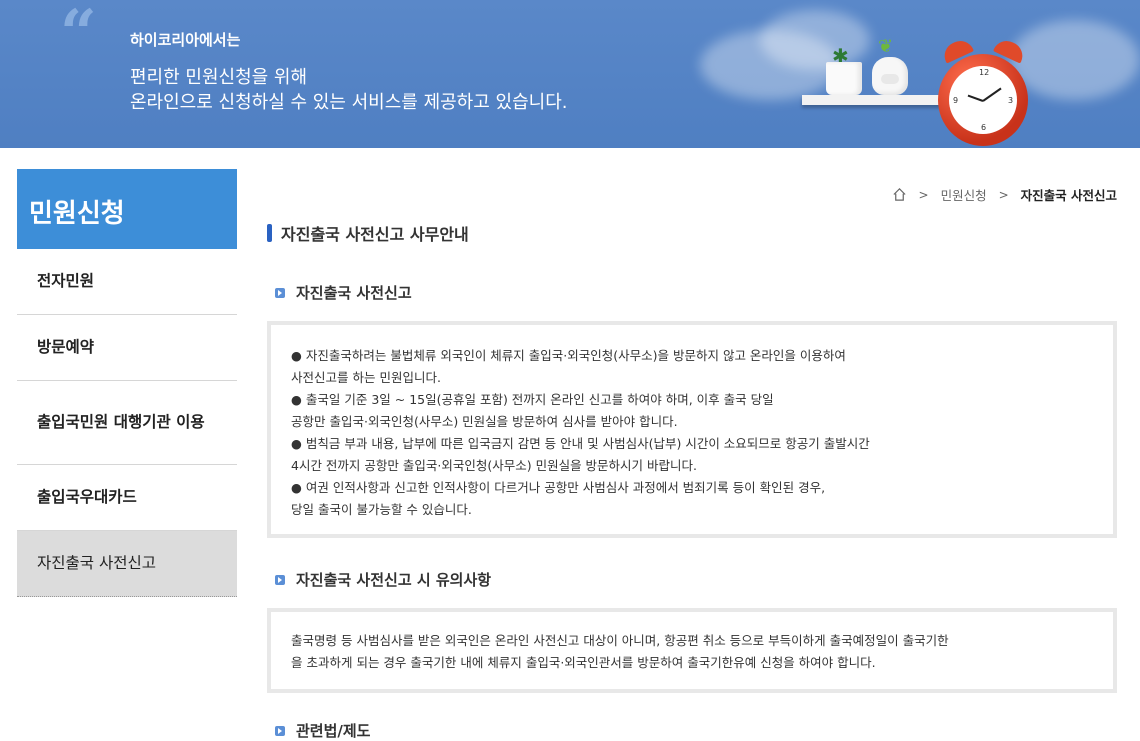  What do you see at coordinates (1011, 100) in the screenshot?
I see `clock-num: 3` at bounding box center [1011, 100].